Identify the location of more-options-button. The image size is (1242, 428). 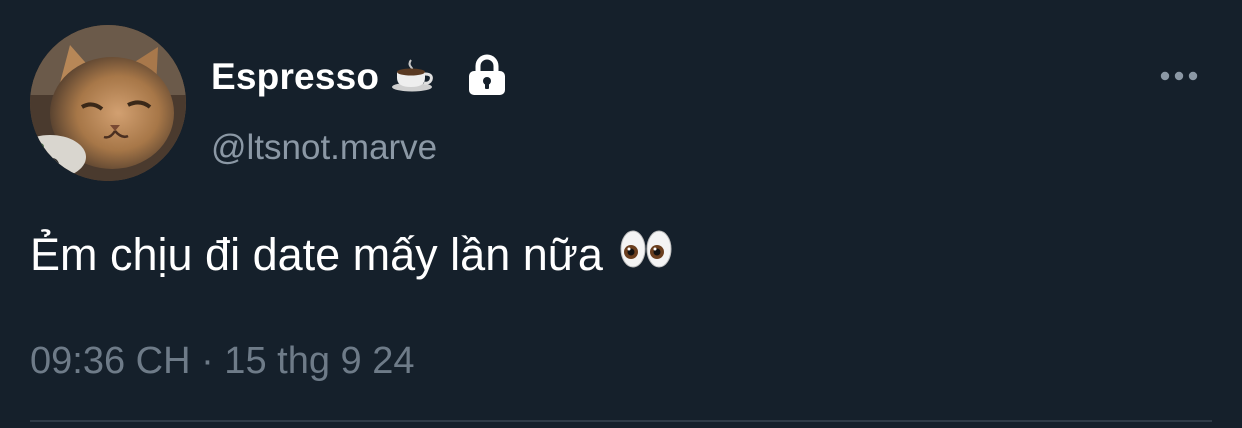
(1179, 76).